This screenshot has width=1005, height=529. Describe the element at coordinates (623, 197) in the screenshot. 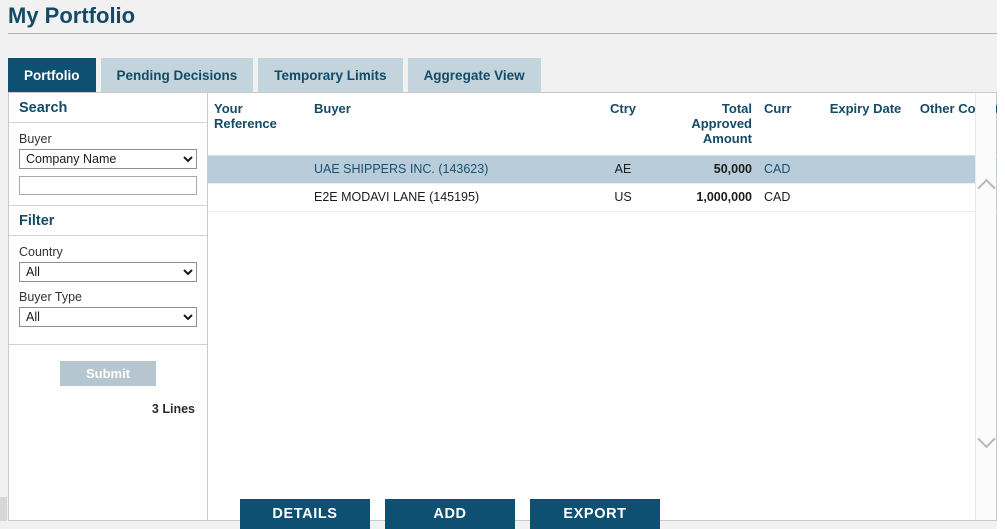

I see `cell-ctry: US` at that location.